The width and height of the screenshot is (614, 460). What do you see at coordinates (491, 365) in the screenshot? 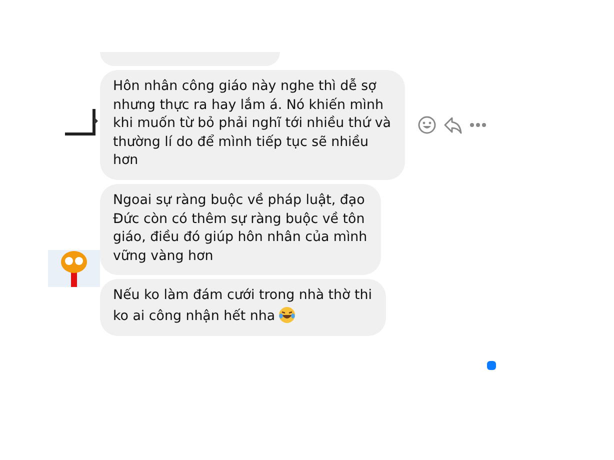
I see `read-receipt-icon` at bounding box center [491, 365].